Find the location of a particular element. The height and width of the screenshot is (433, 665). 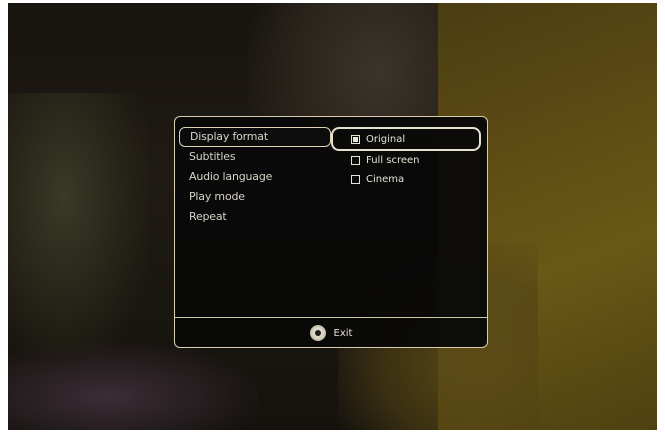

menu-item-label: Repeat is located at coordinates (208, 216).